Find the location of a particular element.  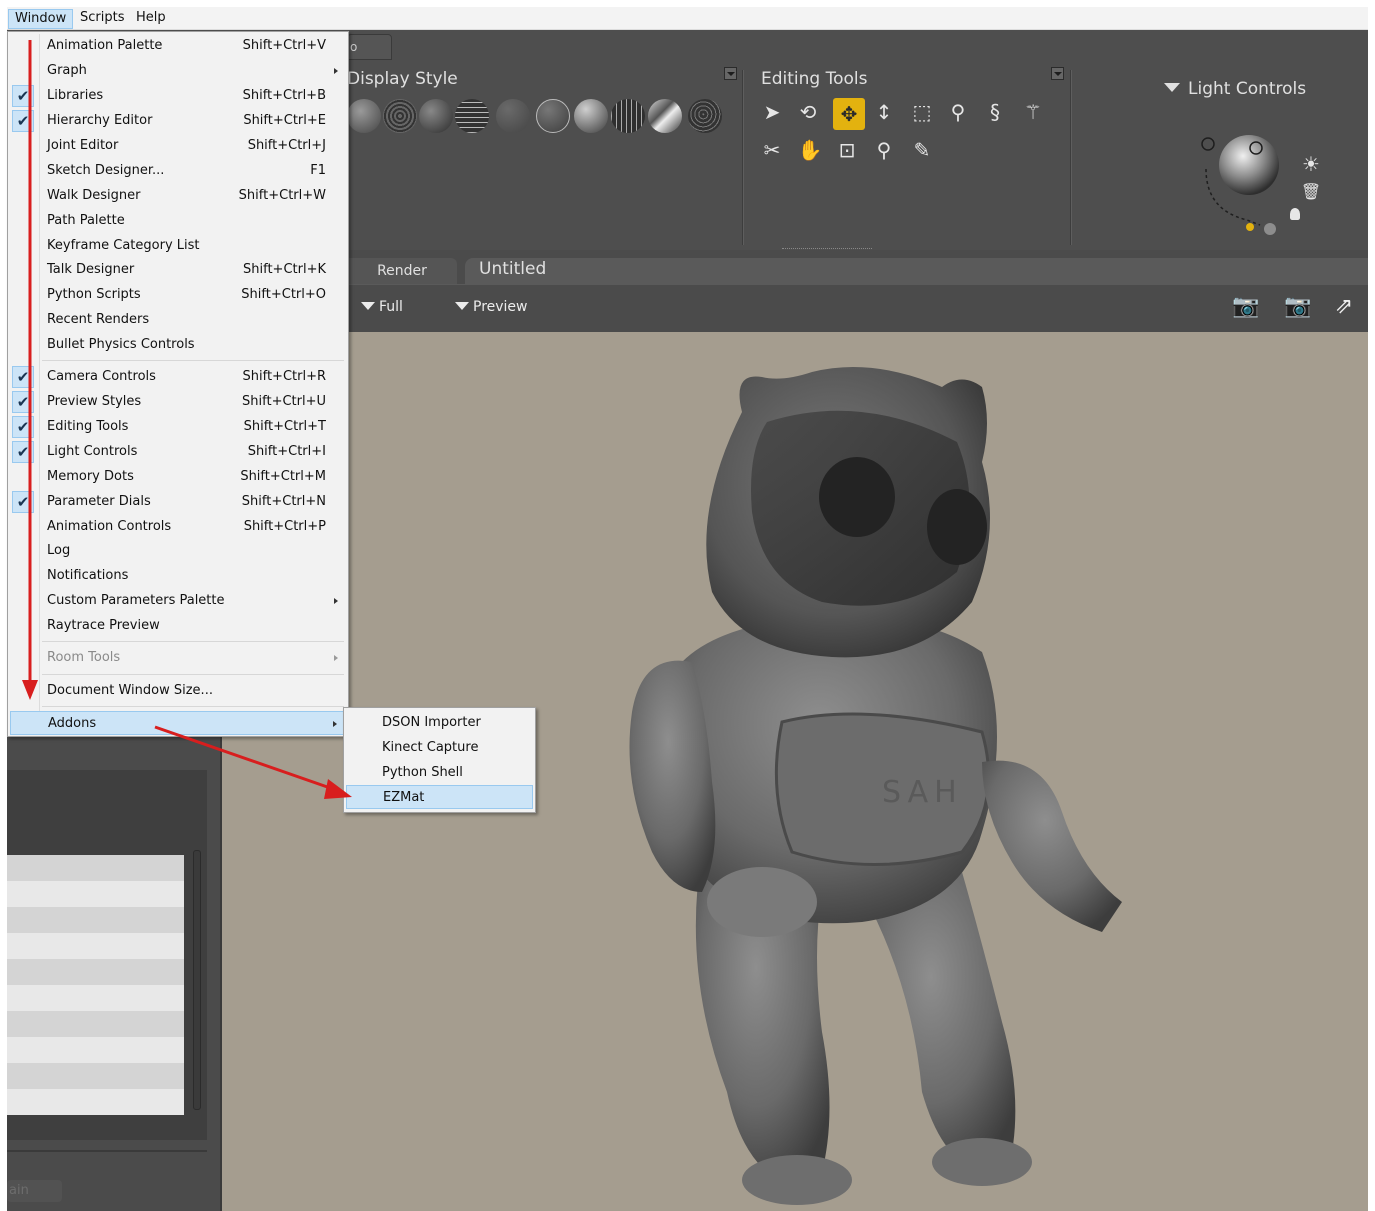

menu-item-custom-parameters-palette: Custom Parameters Palette is located at coordinates (178, 601).